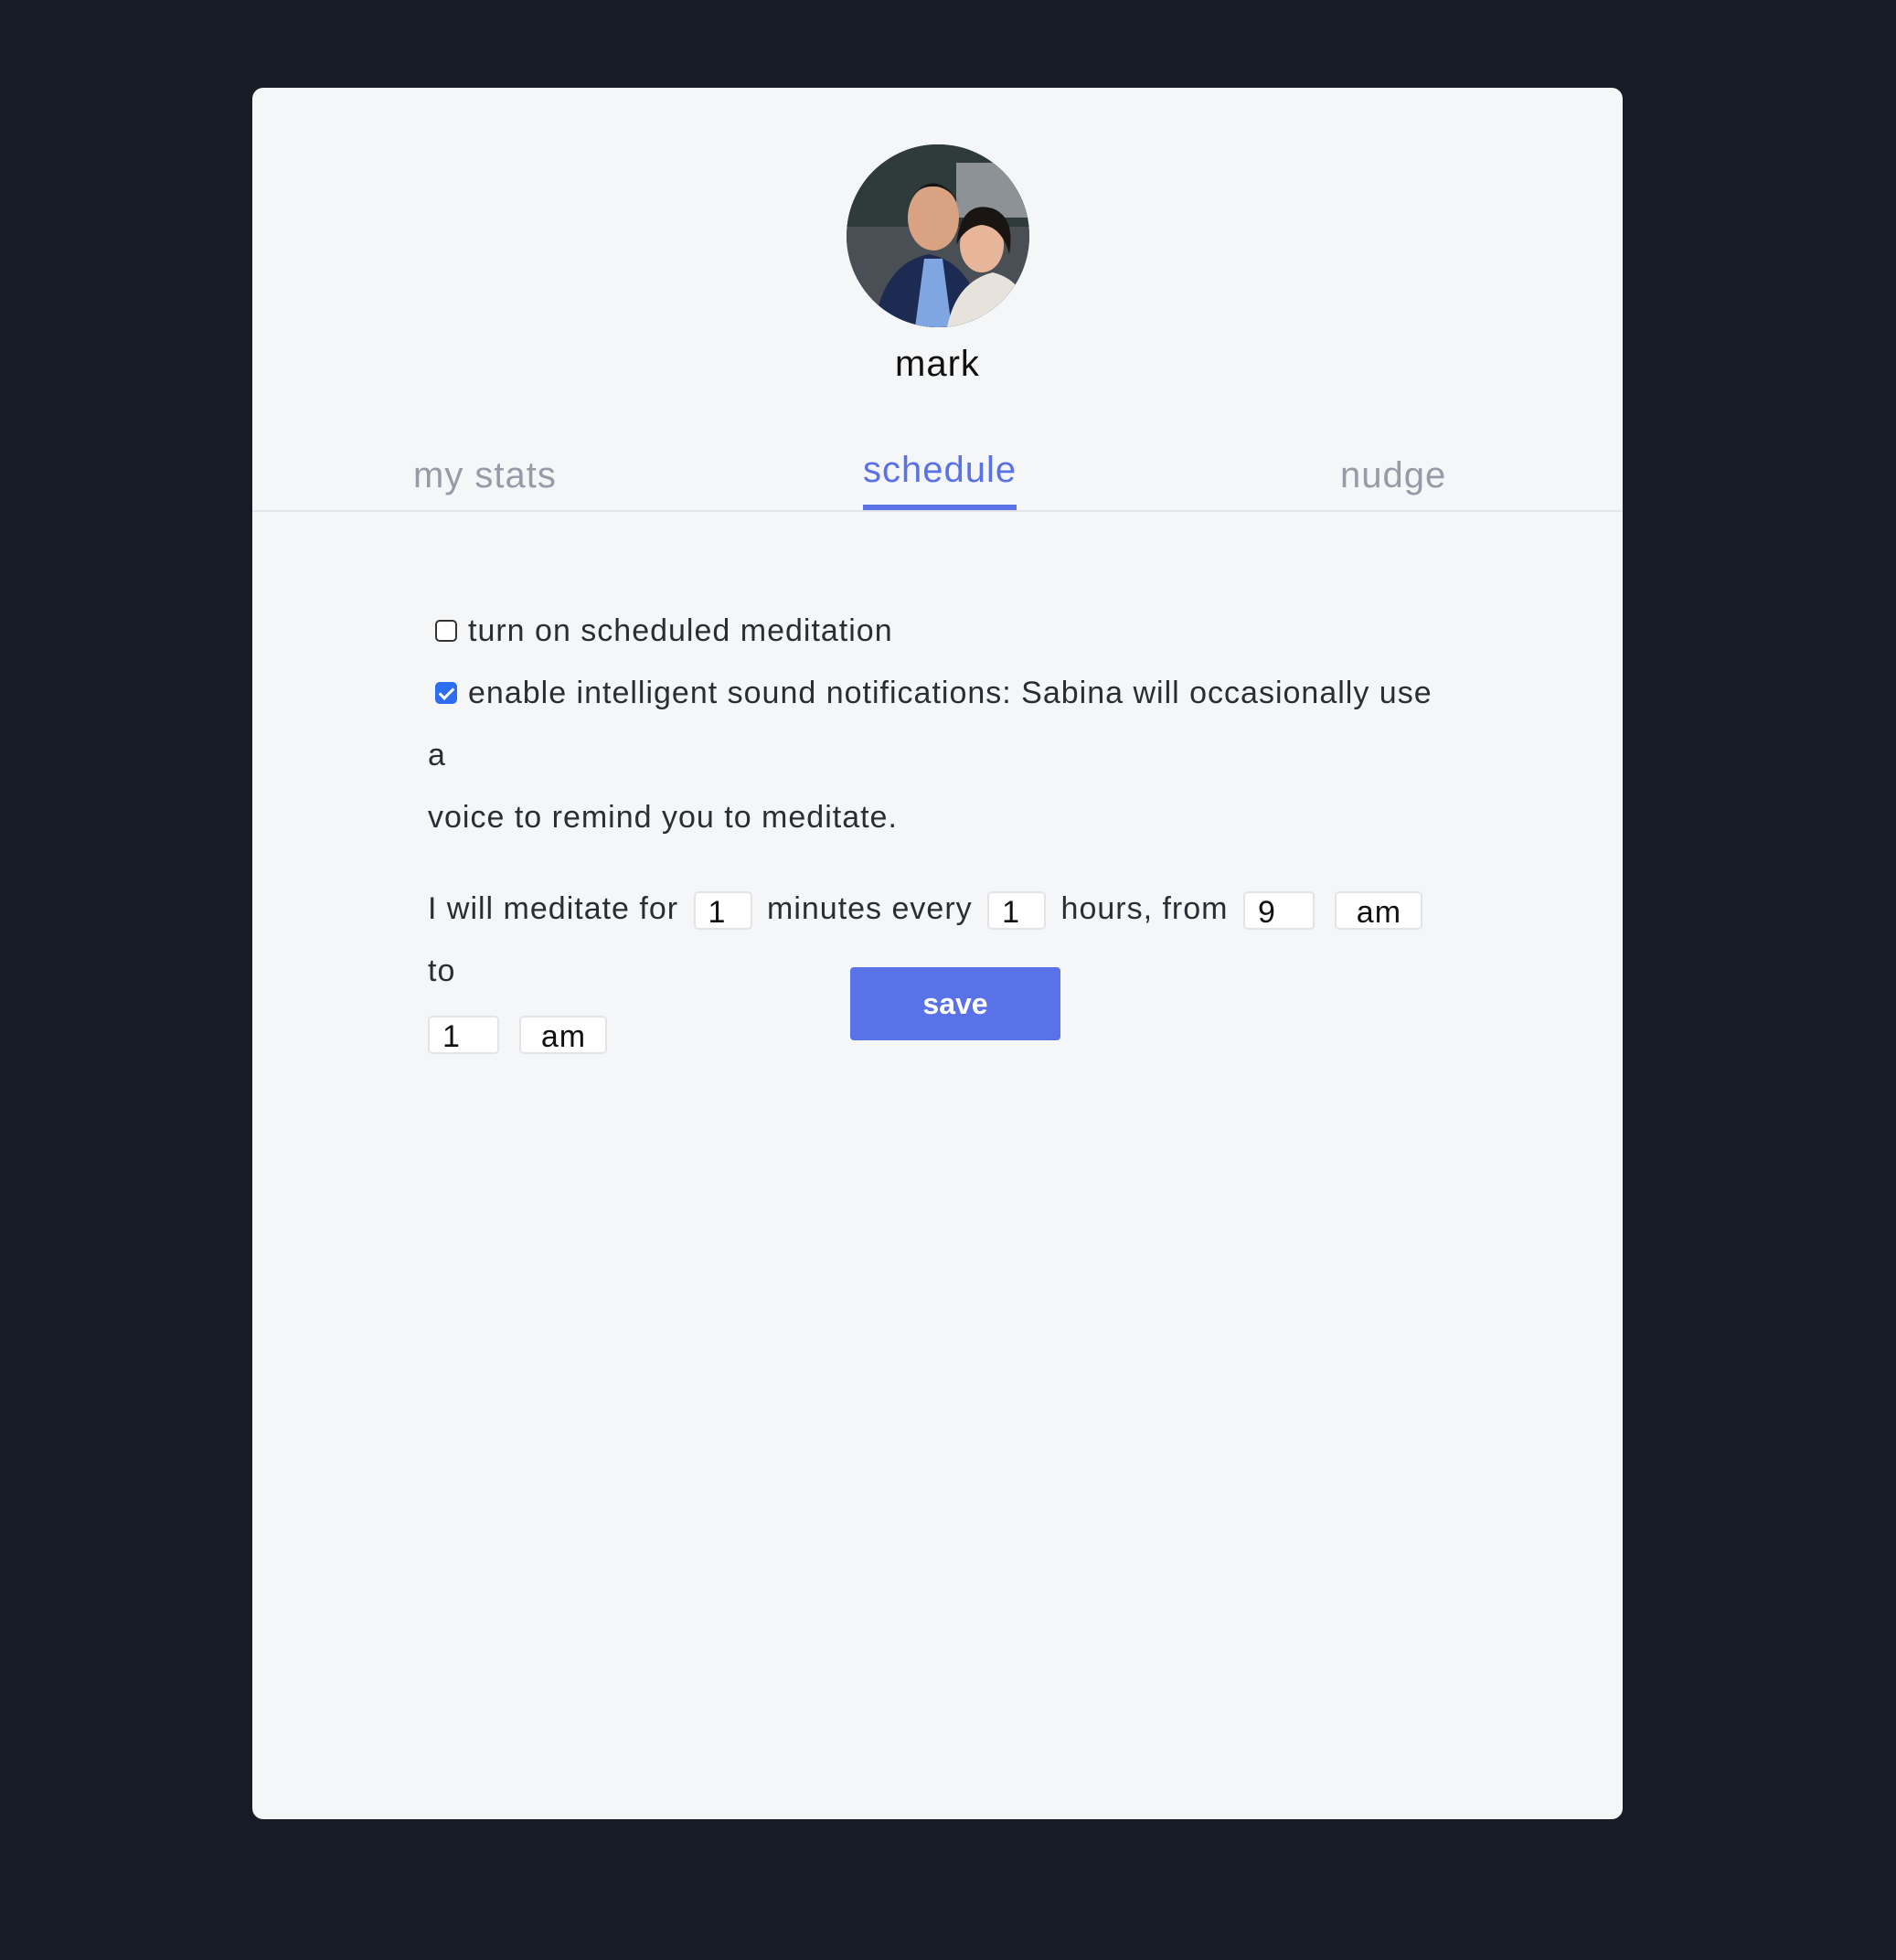 This screenshot has height=1960, width=1896. Describe the element at coordinates (940, 470) in the screenshot. I see `tab-schedule-label: schedule` at that location.